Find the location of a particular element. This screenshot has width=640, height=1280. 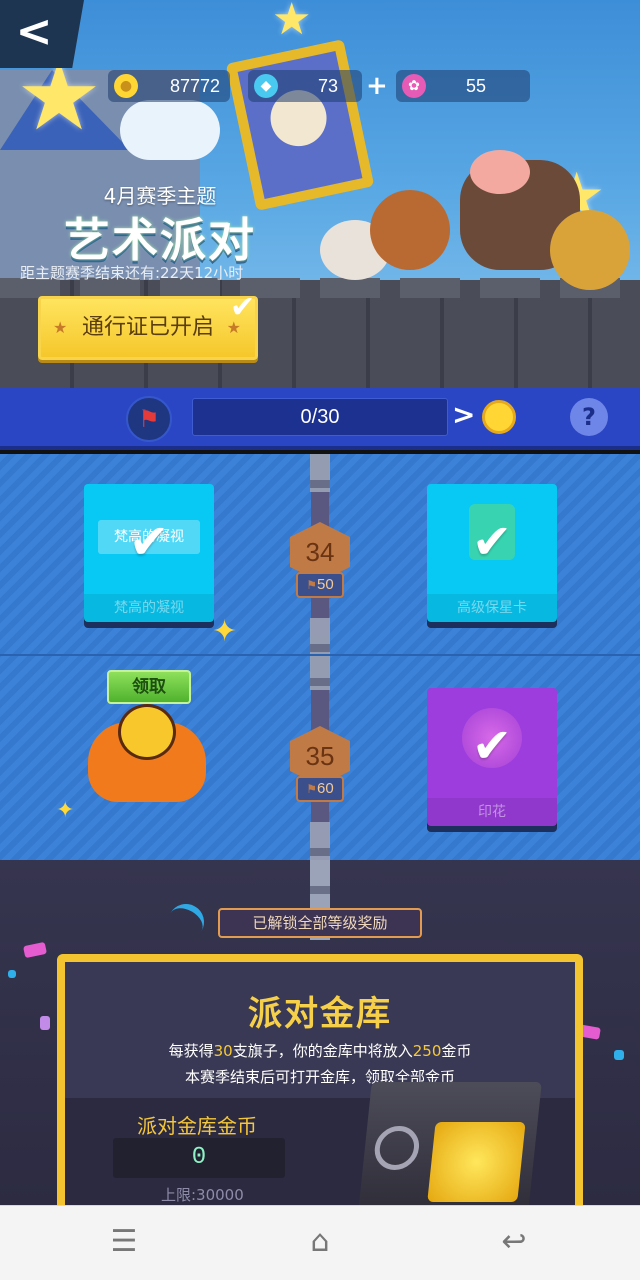

system-navigation-bar: ☰ ⌂ ↩ is located at coordinates (320, 1242).